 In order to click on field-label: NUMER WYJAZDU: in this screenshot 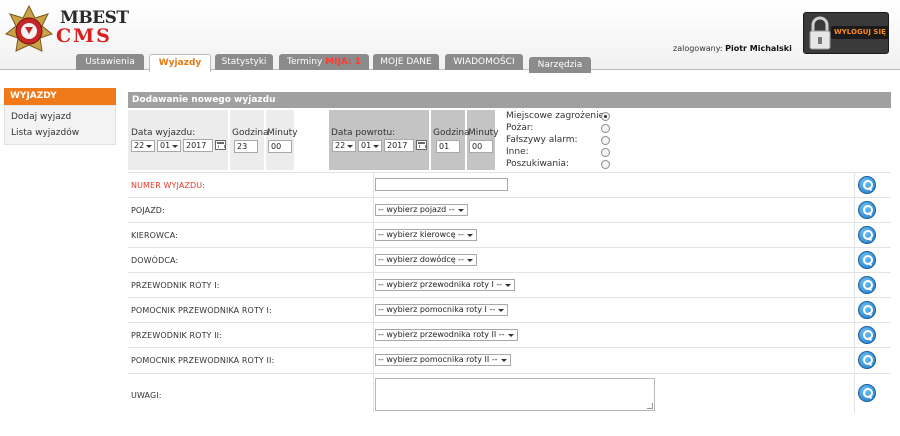, I will do `click(168, 185)`.